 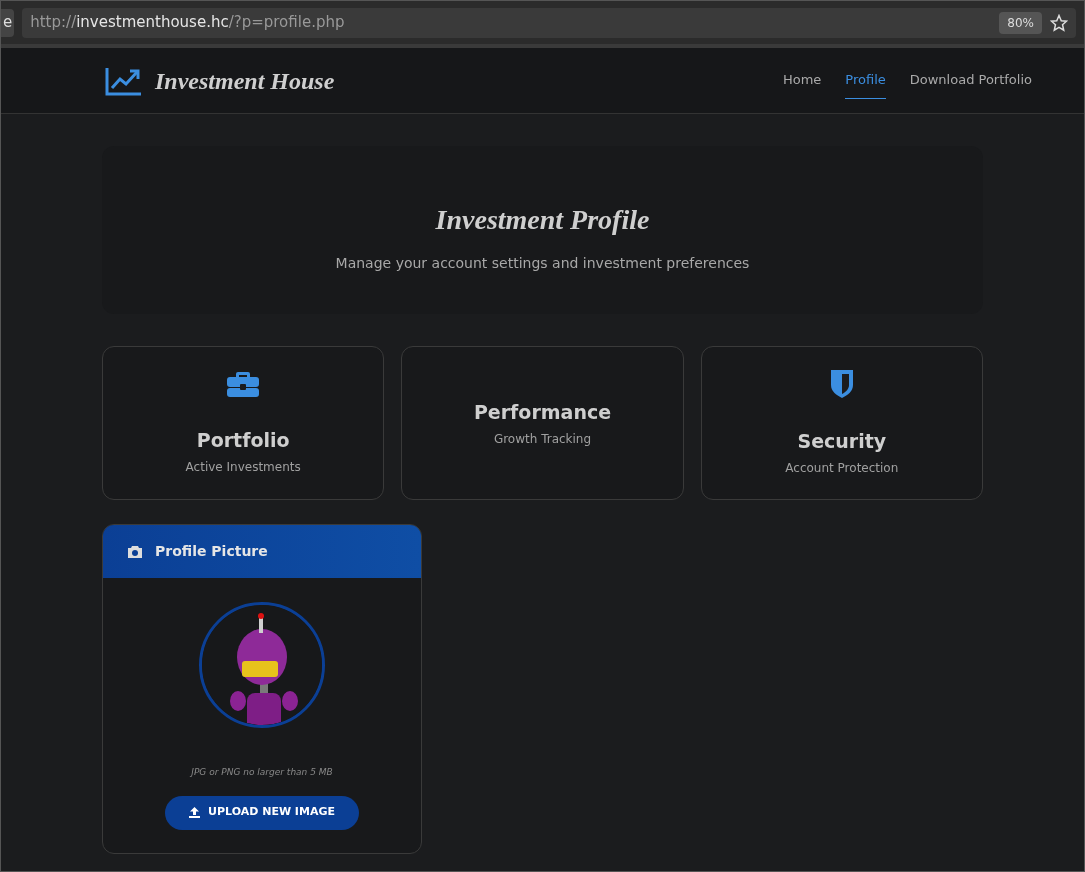 I want to click on camera-icon, so click(x=135, y=551).